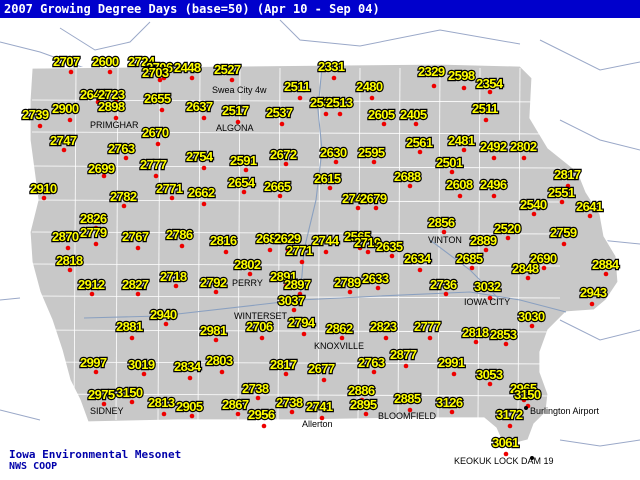 The height and width of the screenshot is (480, 640). Describe the element at coordinates (213, 282) in the screenshot. I see `station-value: 2792` at that location.